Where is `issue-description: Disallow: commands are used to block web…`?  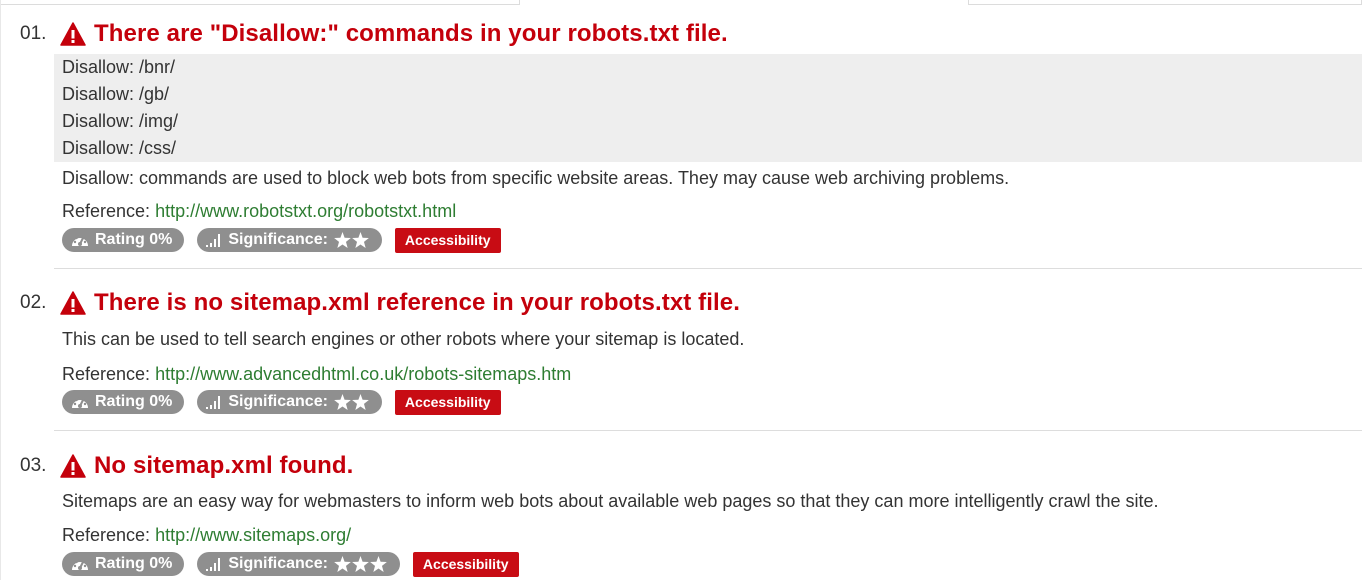 issue-description: Disallow: commands are used to block web… is located at coordinates (536, 178).